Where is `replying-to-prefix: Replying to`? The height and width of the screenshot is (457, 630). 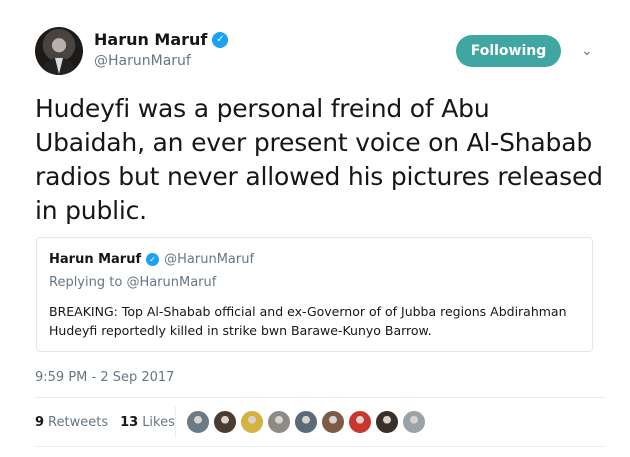 replying-to-prefix: Replying to is located at coordinates (86, 282).